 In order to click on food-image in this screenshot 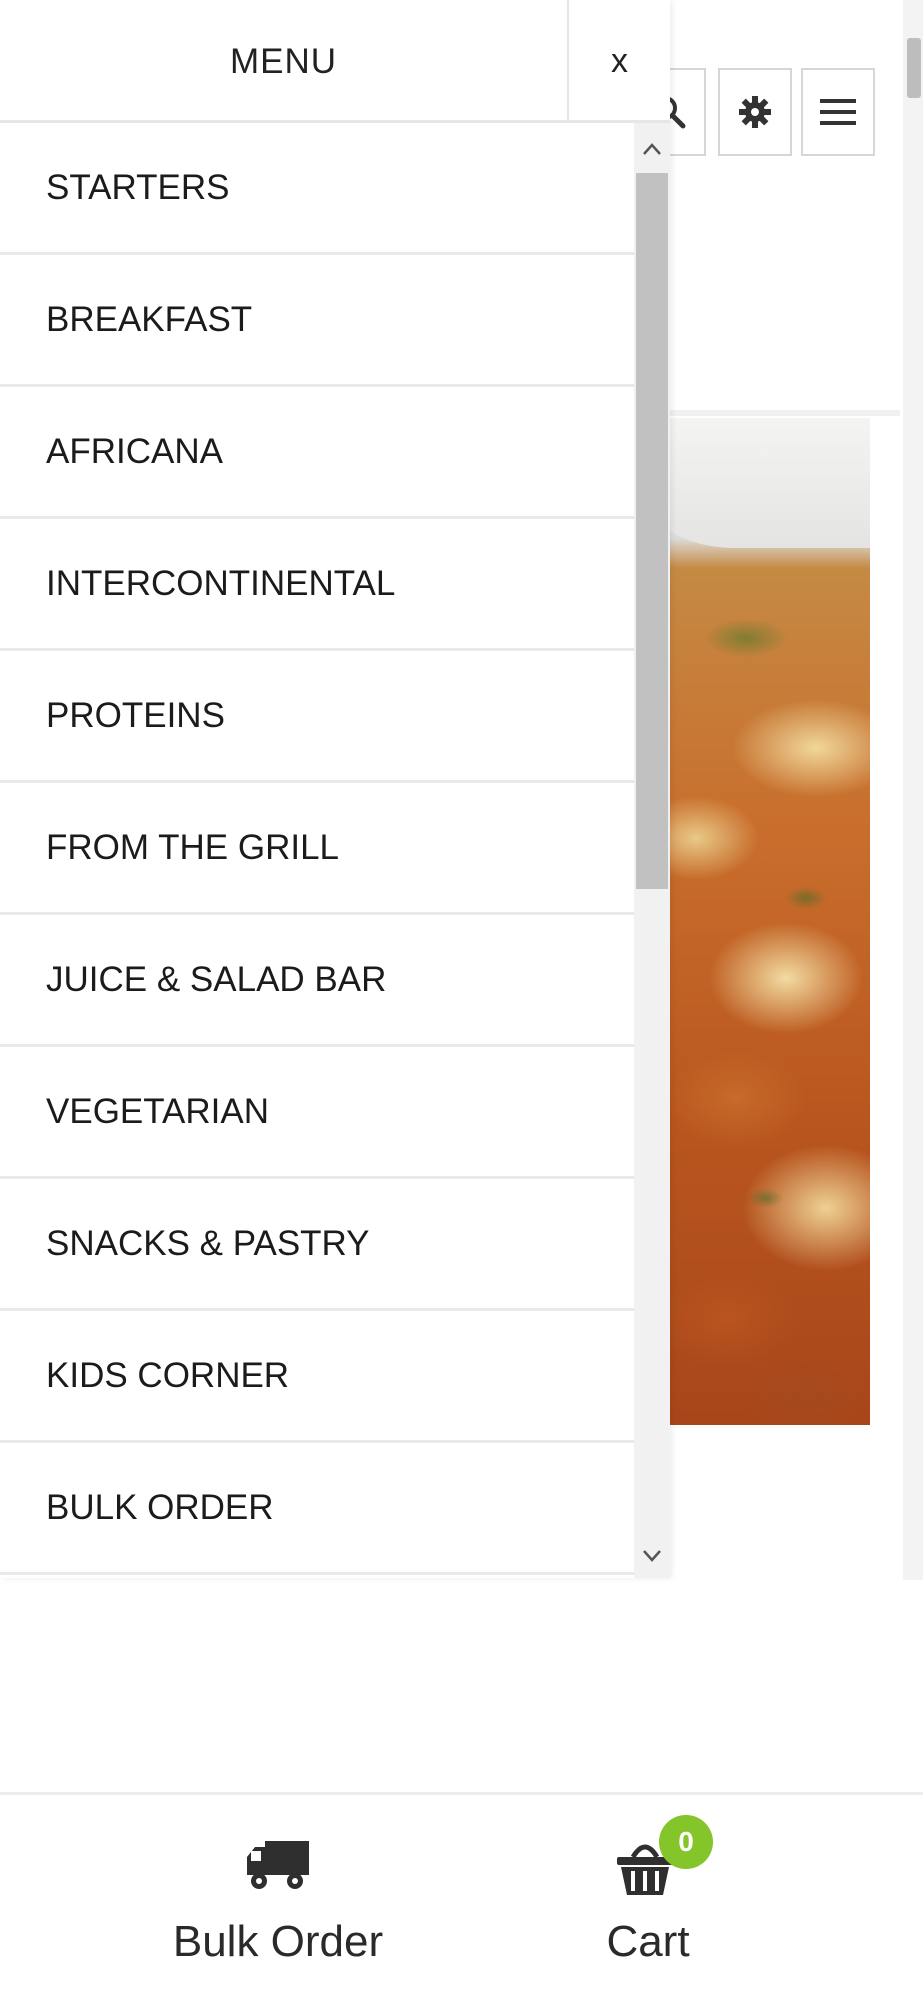, I will do `click(763, 921)`.